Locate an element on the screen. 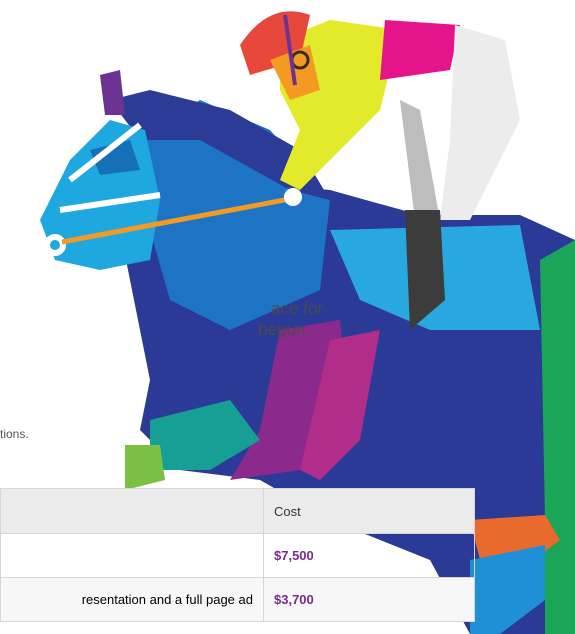 The image size is (575, 634). note-text: tions. is located at coordinates (14, 434).